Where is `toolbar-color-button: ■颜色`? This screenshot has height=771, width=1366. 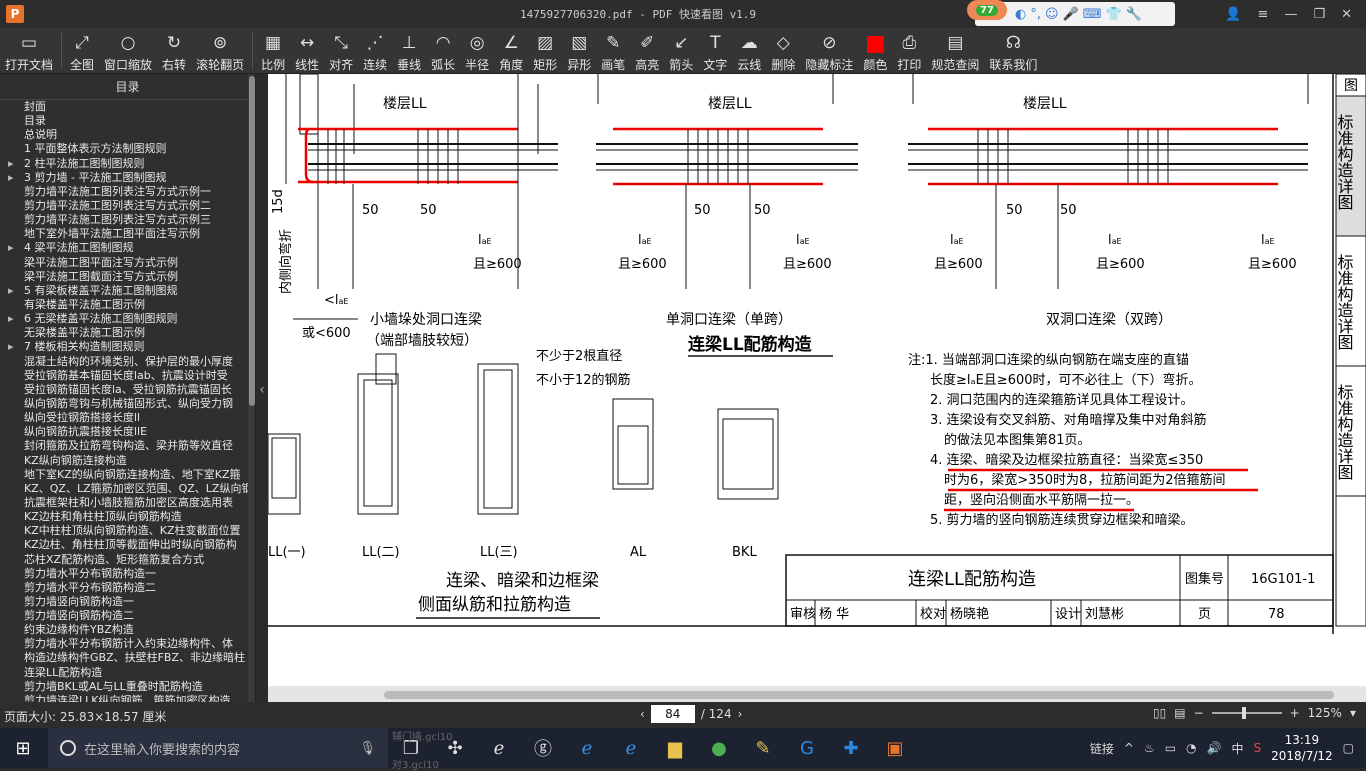
toolbar-color-button: ■颜色 is located at coordinates (875, 51).